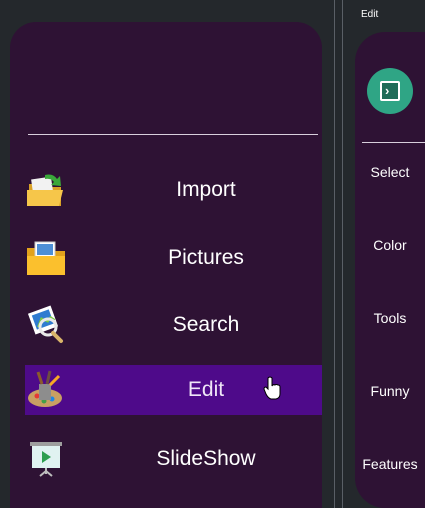  Describe the element at coordinates (45, 388) in the screenshot. I see `edit-brushes-icon` at that location.